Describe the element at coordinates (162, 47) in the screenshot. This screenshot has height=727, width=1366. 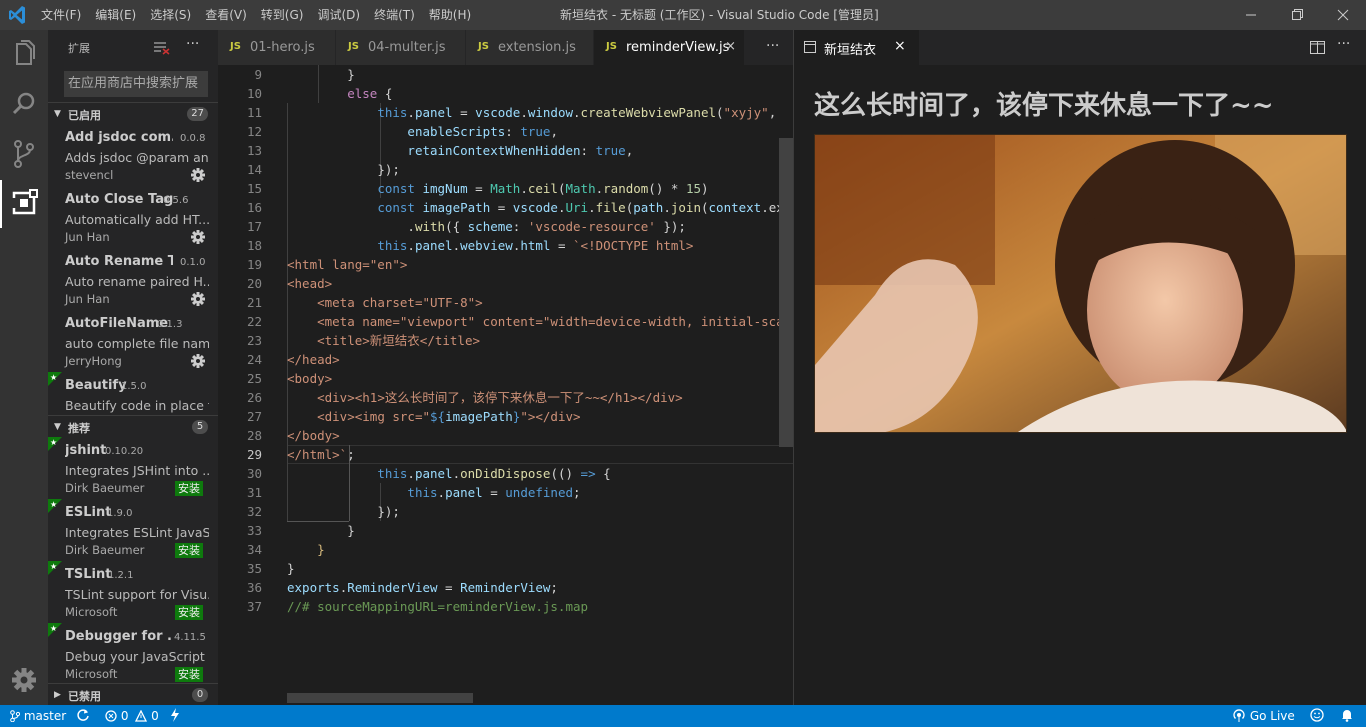
I see `clear-extensions-icon` at that location.